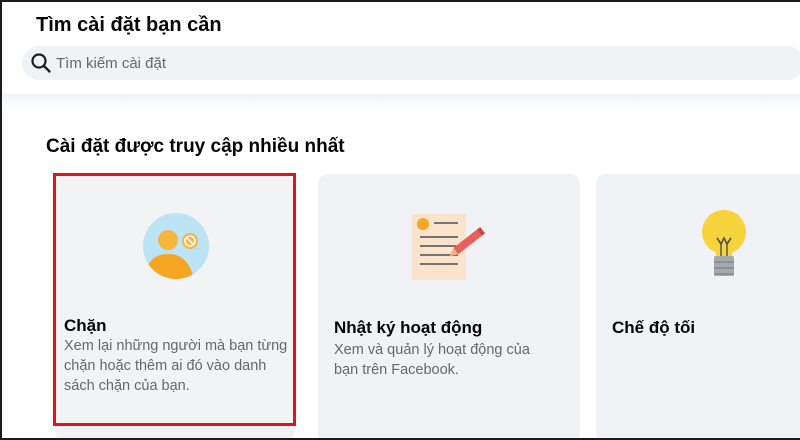 The image size is (800, 440). Describe the element at coordinates (195, 146) in the screenshot. I see `section-title: Cài đặt được truy cập nhiều nhất` at that location.